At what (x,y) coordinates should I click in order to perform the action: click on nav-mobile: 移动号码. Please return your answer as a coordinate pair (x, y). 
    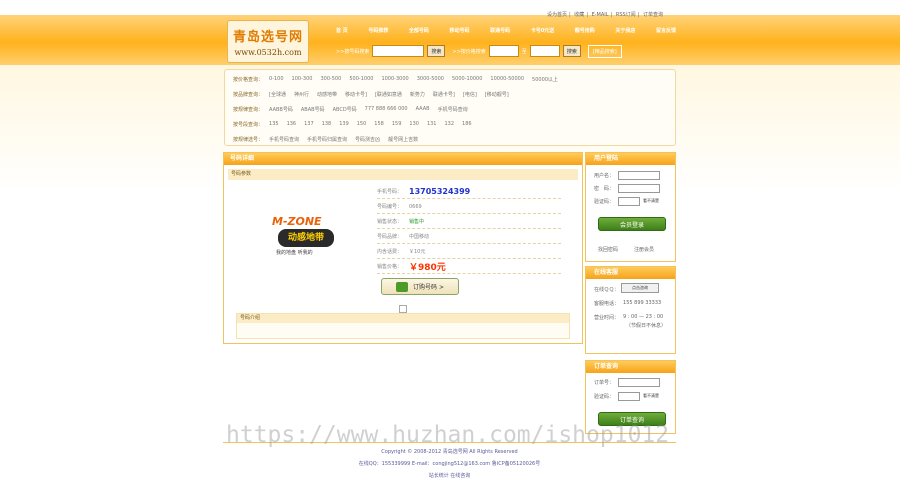
    Looking at the image, I should click on (460, 30).